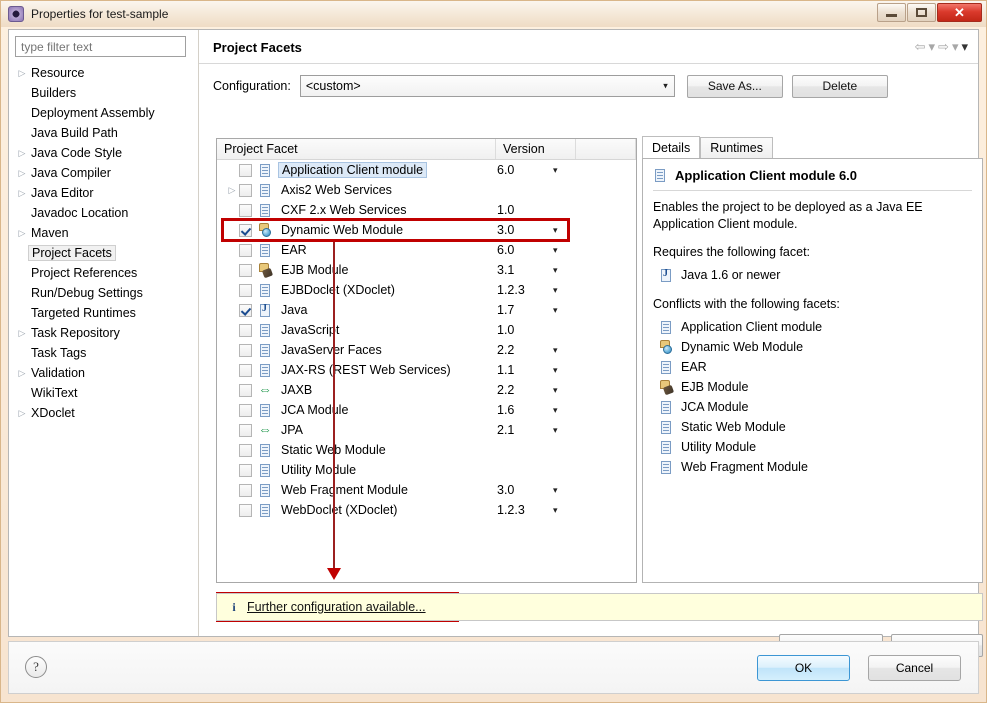  Describe the element at coordinates (426, 350) in the screenshot. I see `table-row: JavaServer Faces 2.2 ▾` at that location.